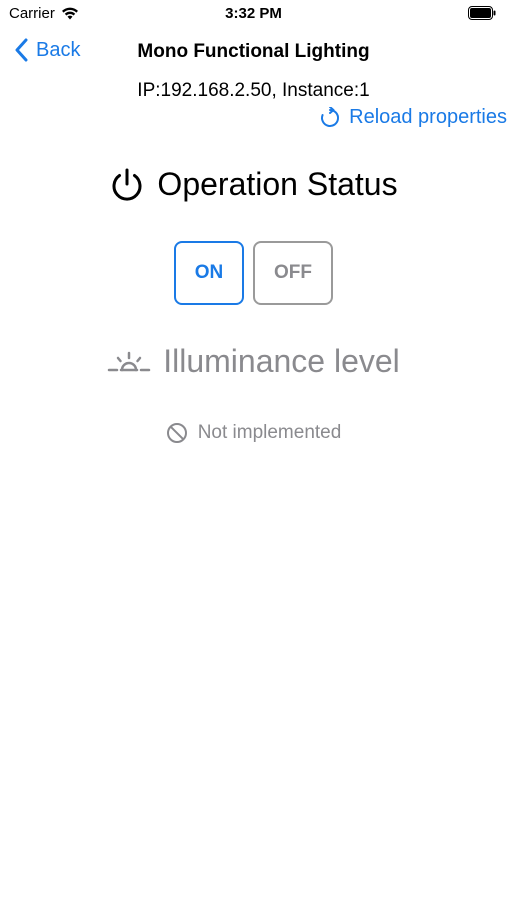  What do you see at coordinates (127, 184) in the screenshot?
I see `power-icon` at bounding box center [127, 184].